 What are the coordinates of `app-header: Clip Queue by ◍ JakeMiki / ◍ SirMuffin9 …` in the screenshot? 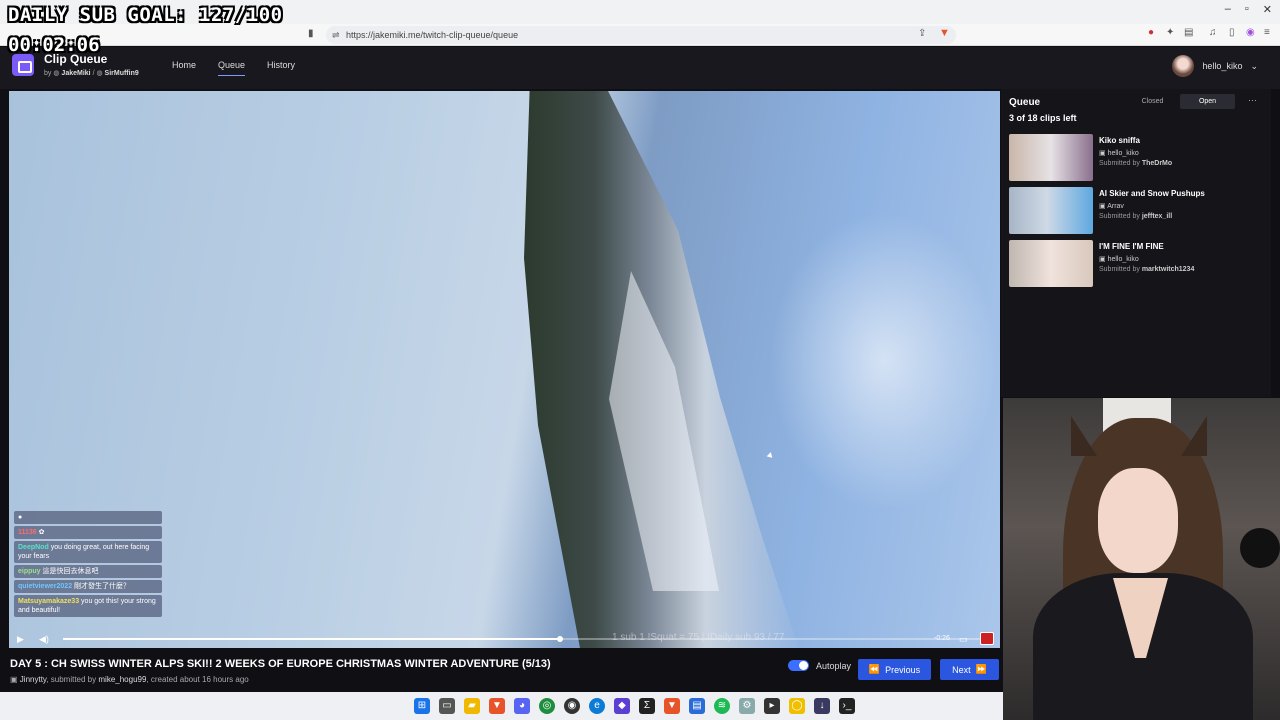 It's located at (640, 68).